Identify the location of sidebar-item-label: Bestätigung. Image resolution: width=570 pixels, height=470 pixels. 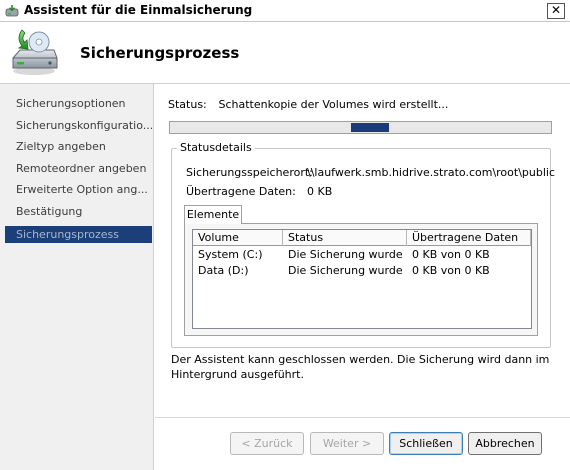
(49, 211).